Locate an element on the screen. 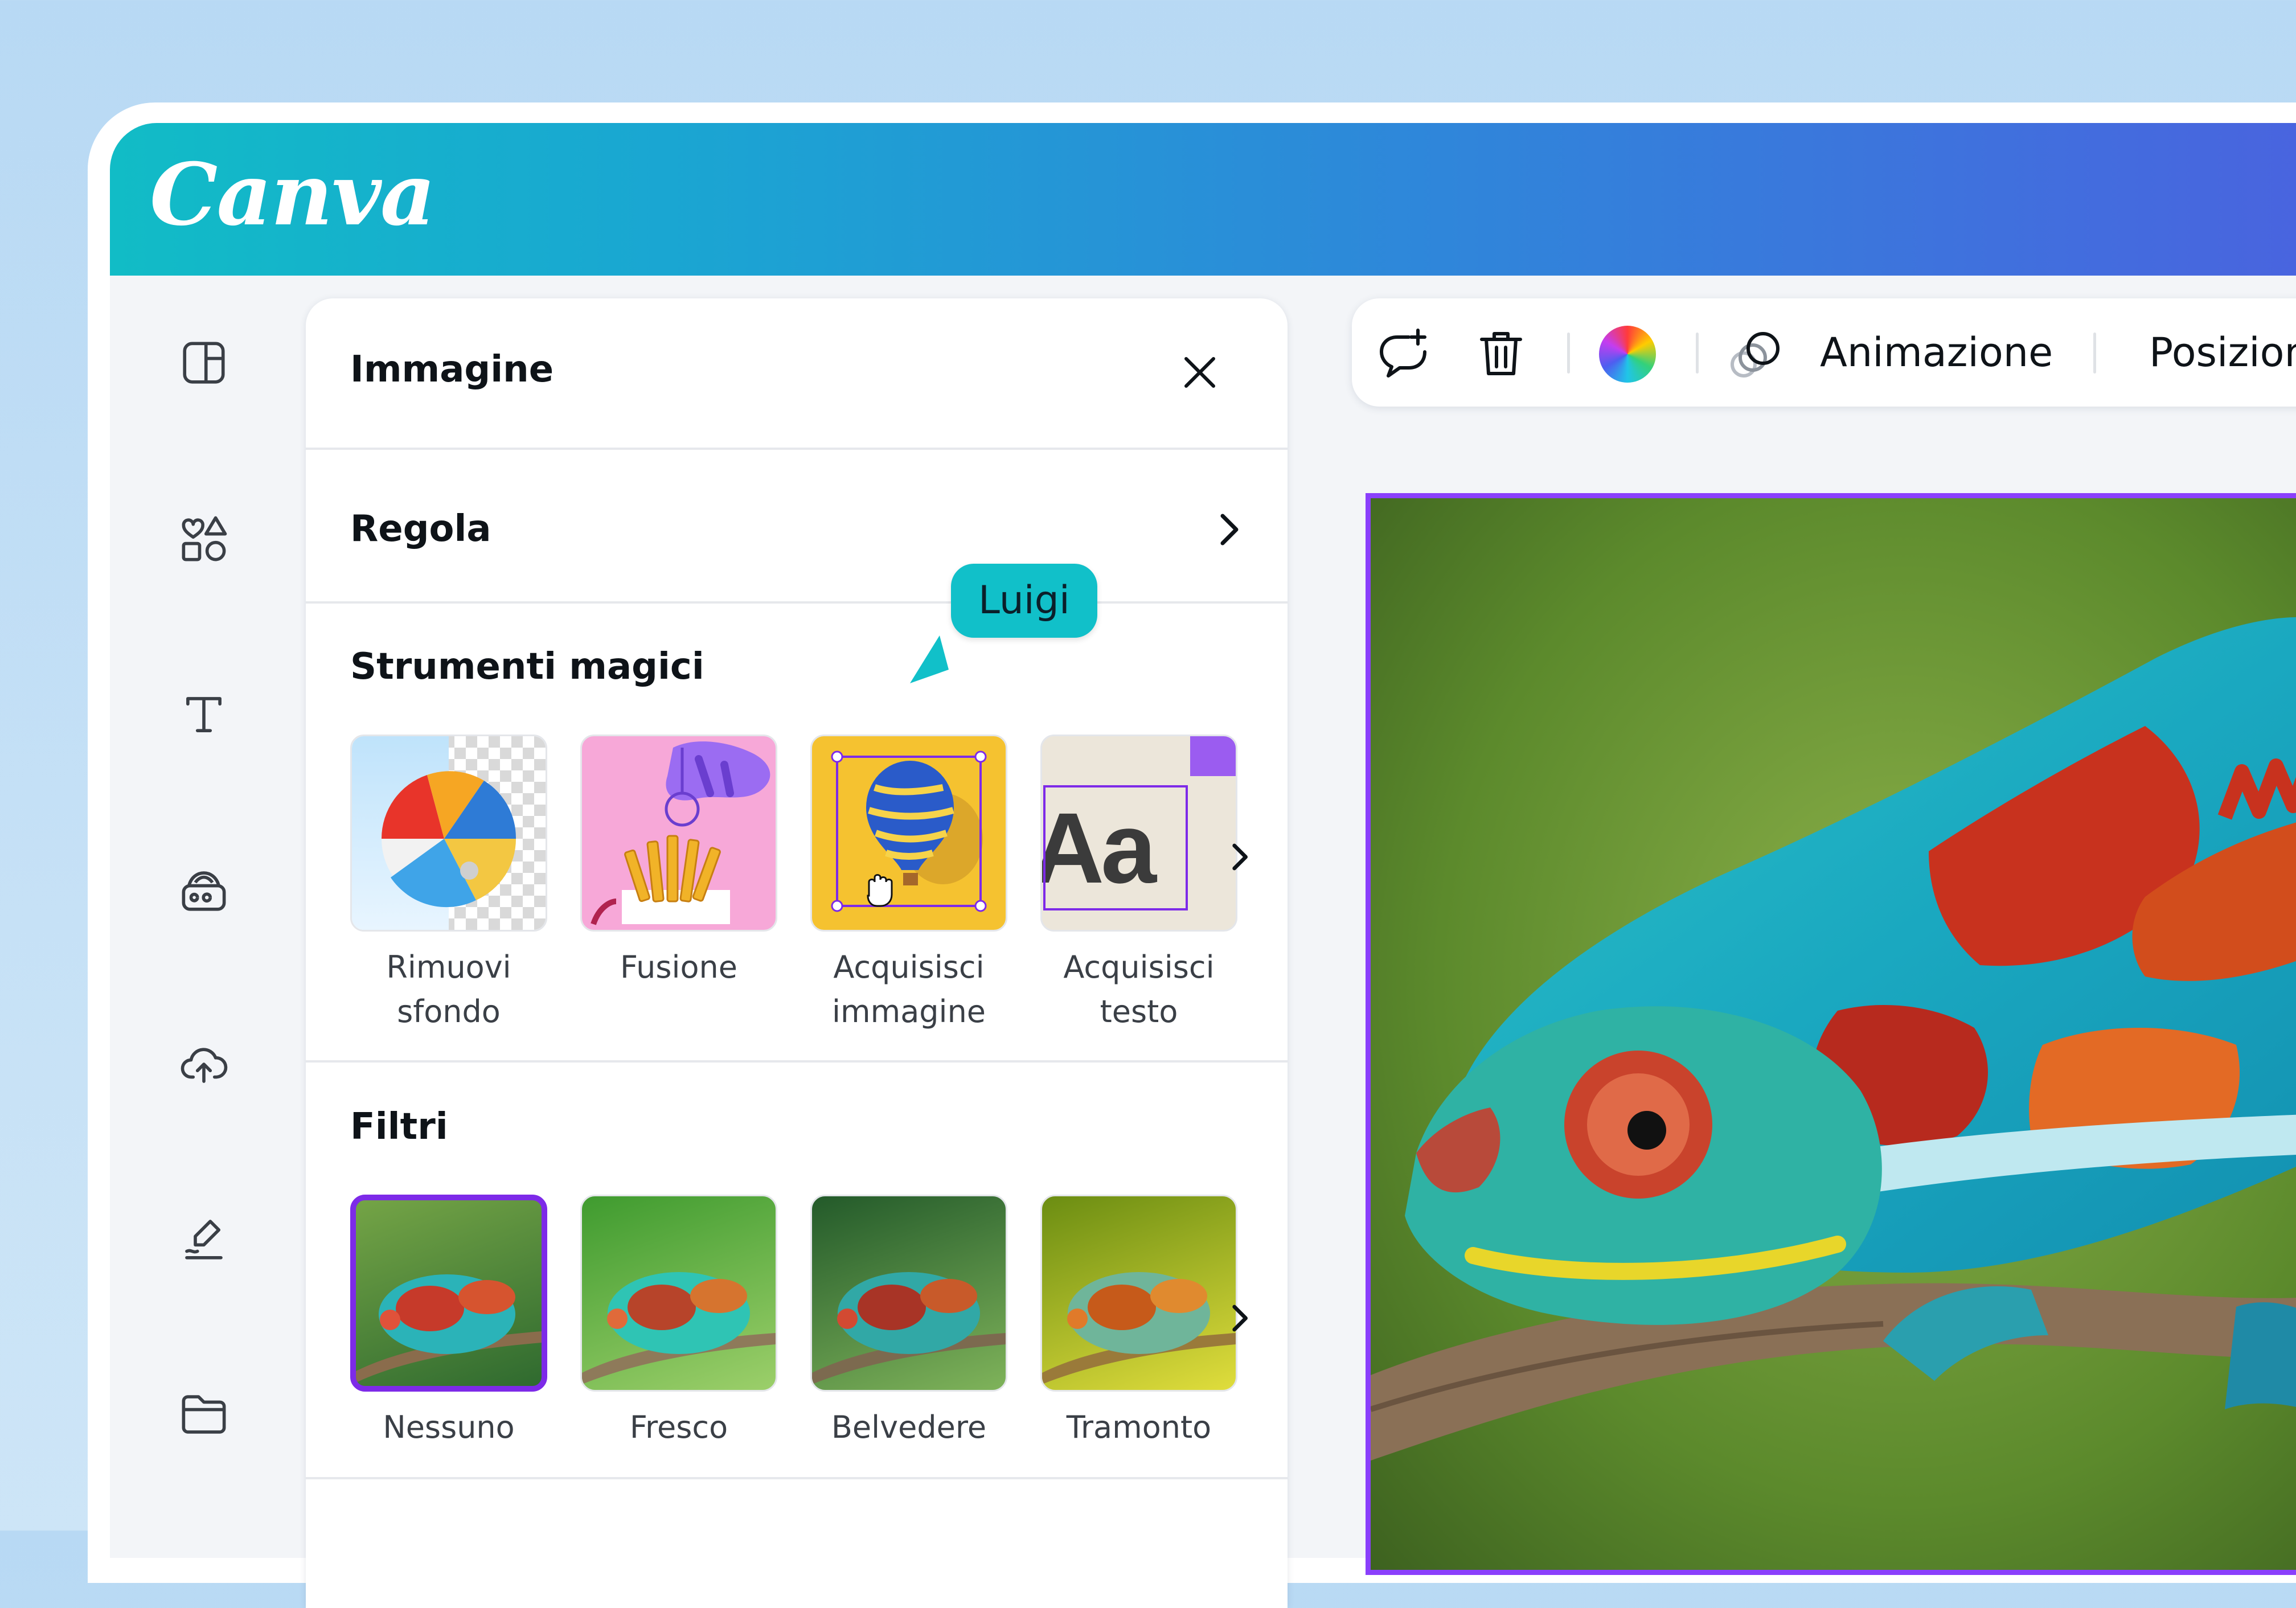  tool-grab-image: Acquisisci immagine is located at coordinates (908, 884).